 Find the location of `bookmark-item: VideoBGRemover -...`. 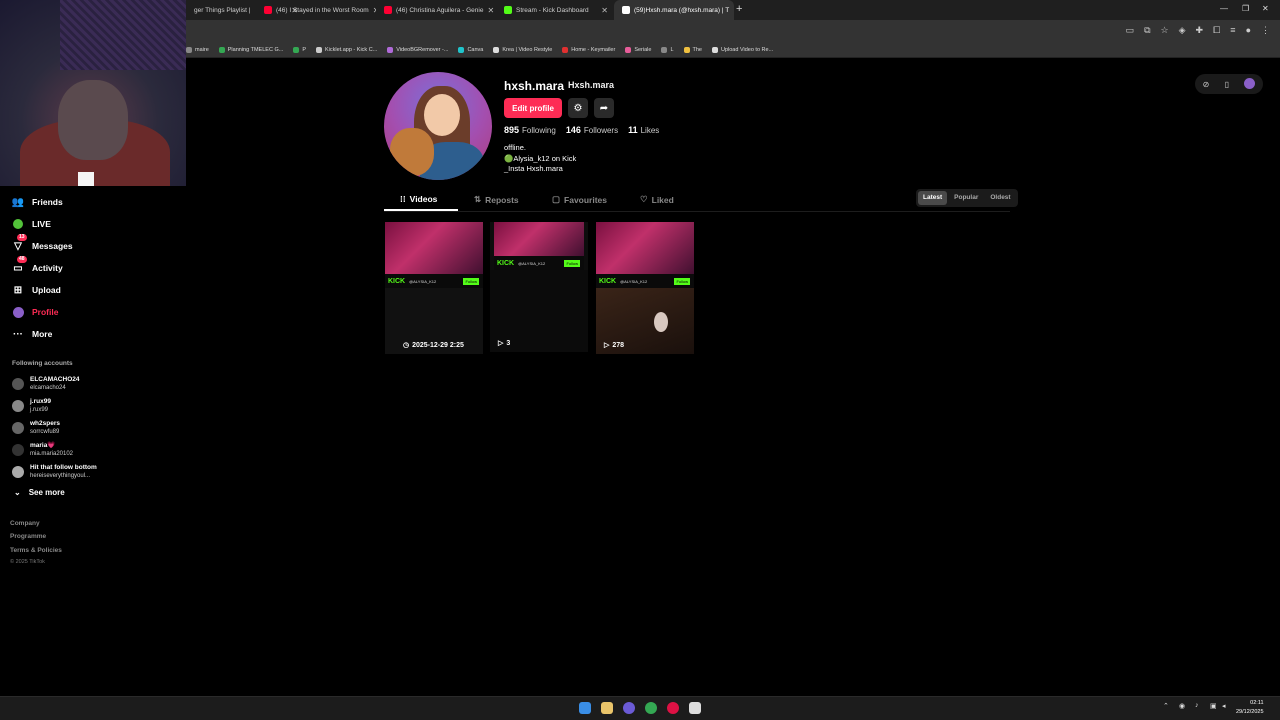

bookmark-item: VideoBGRemover -... is located at coordinates (417, 49).